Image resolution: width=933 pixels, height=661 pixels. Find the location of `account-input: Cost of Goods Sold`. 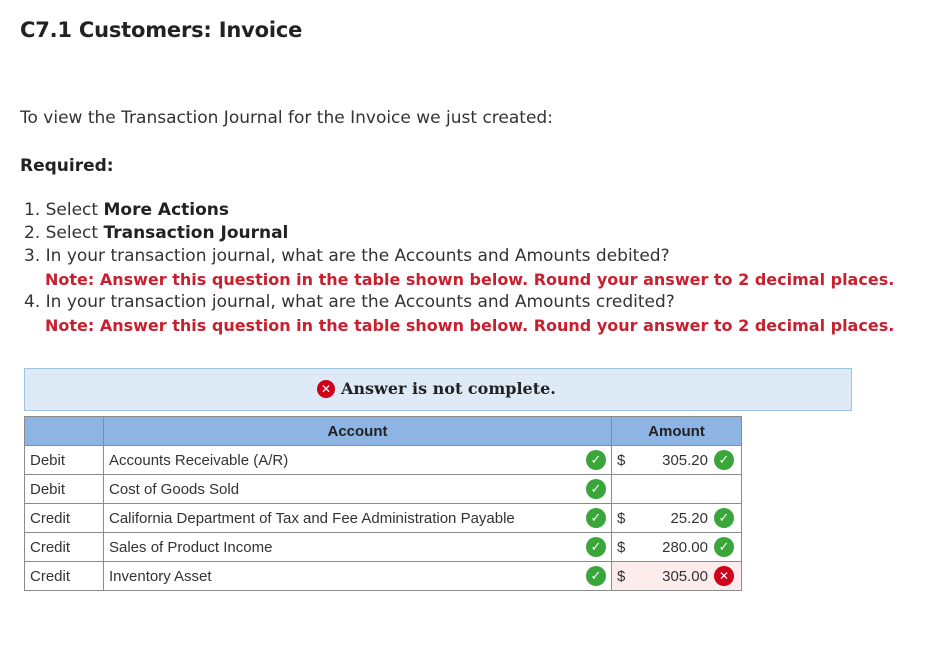

account-input: Cost of Goods Sold is located at coordinates (342, 489).